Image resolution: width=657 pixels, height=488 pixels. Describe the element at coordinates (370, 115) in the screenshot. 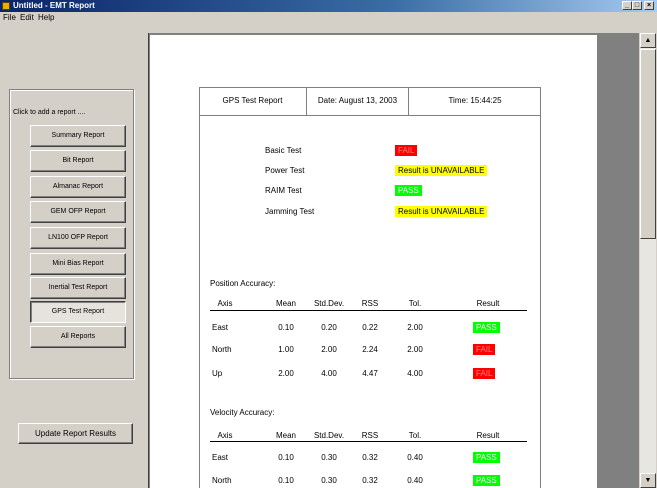

I see `header-divider` at that location.